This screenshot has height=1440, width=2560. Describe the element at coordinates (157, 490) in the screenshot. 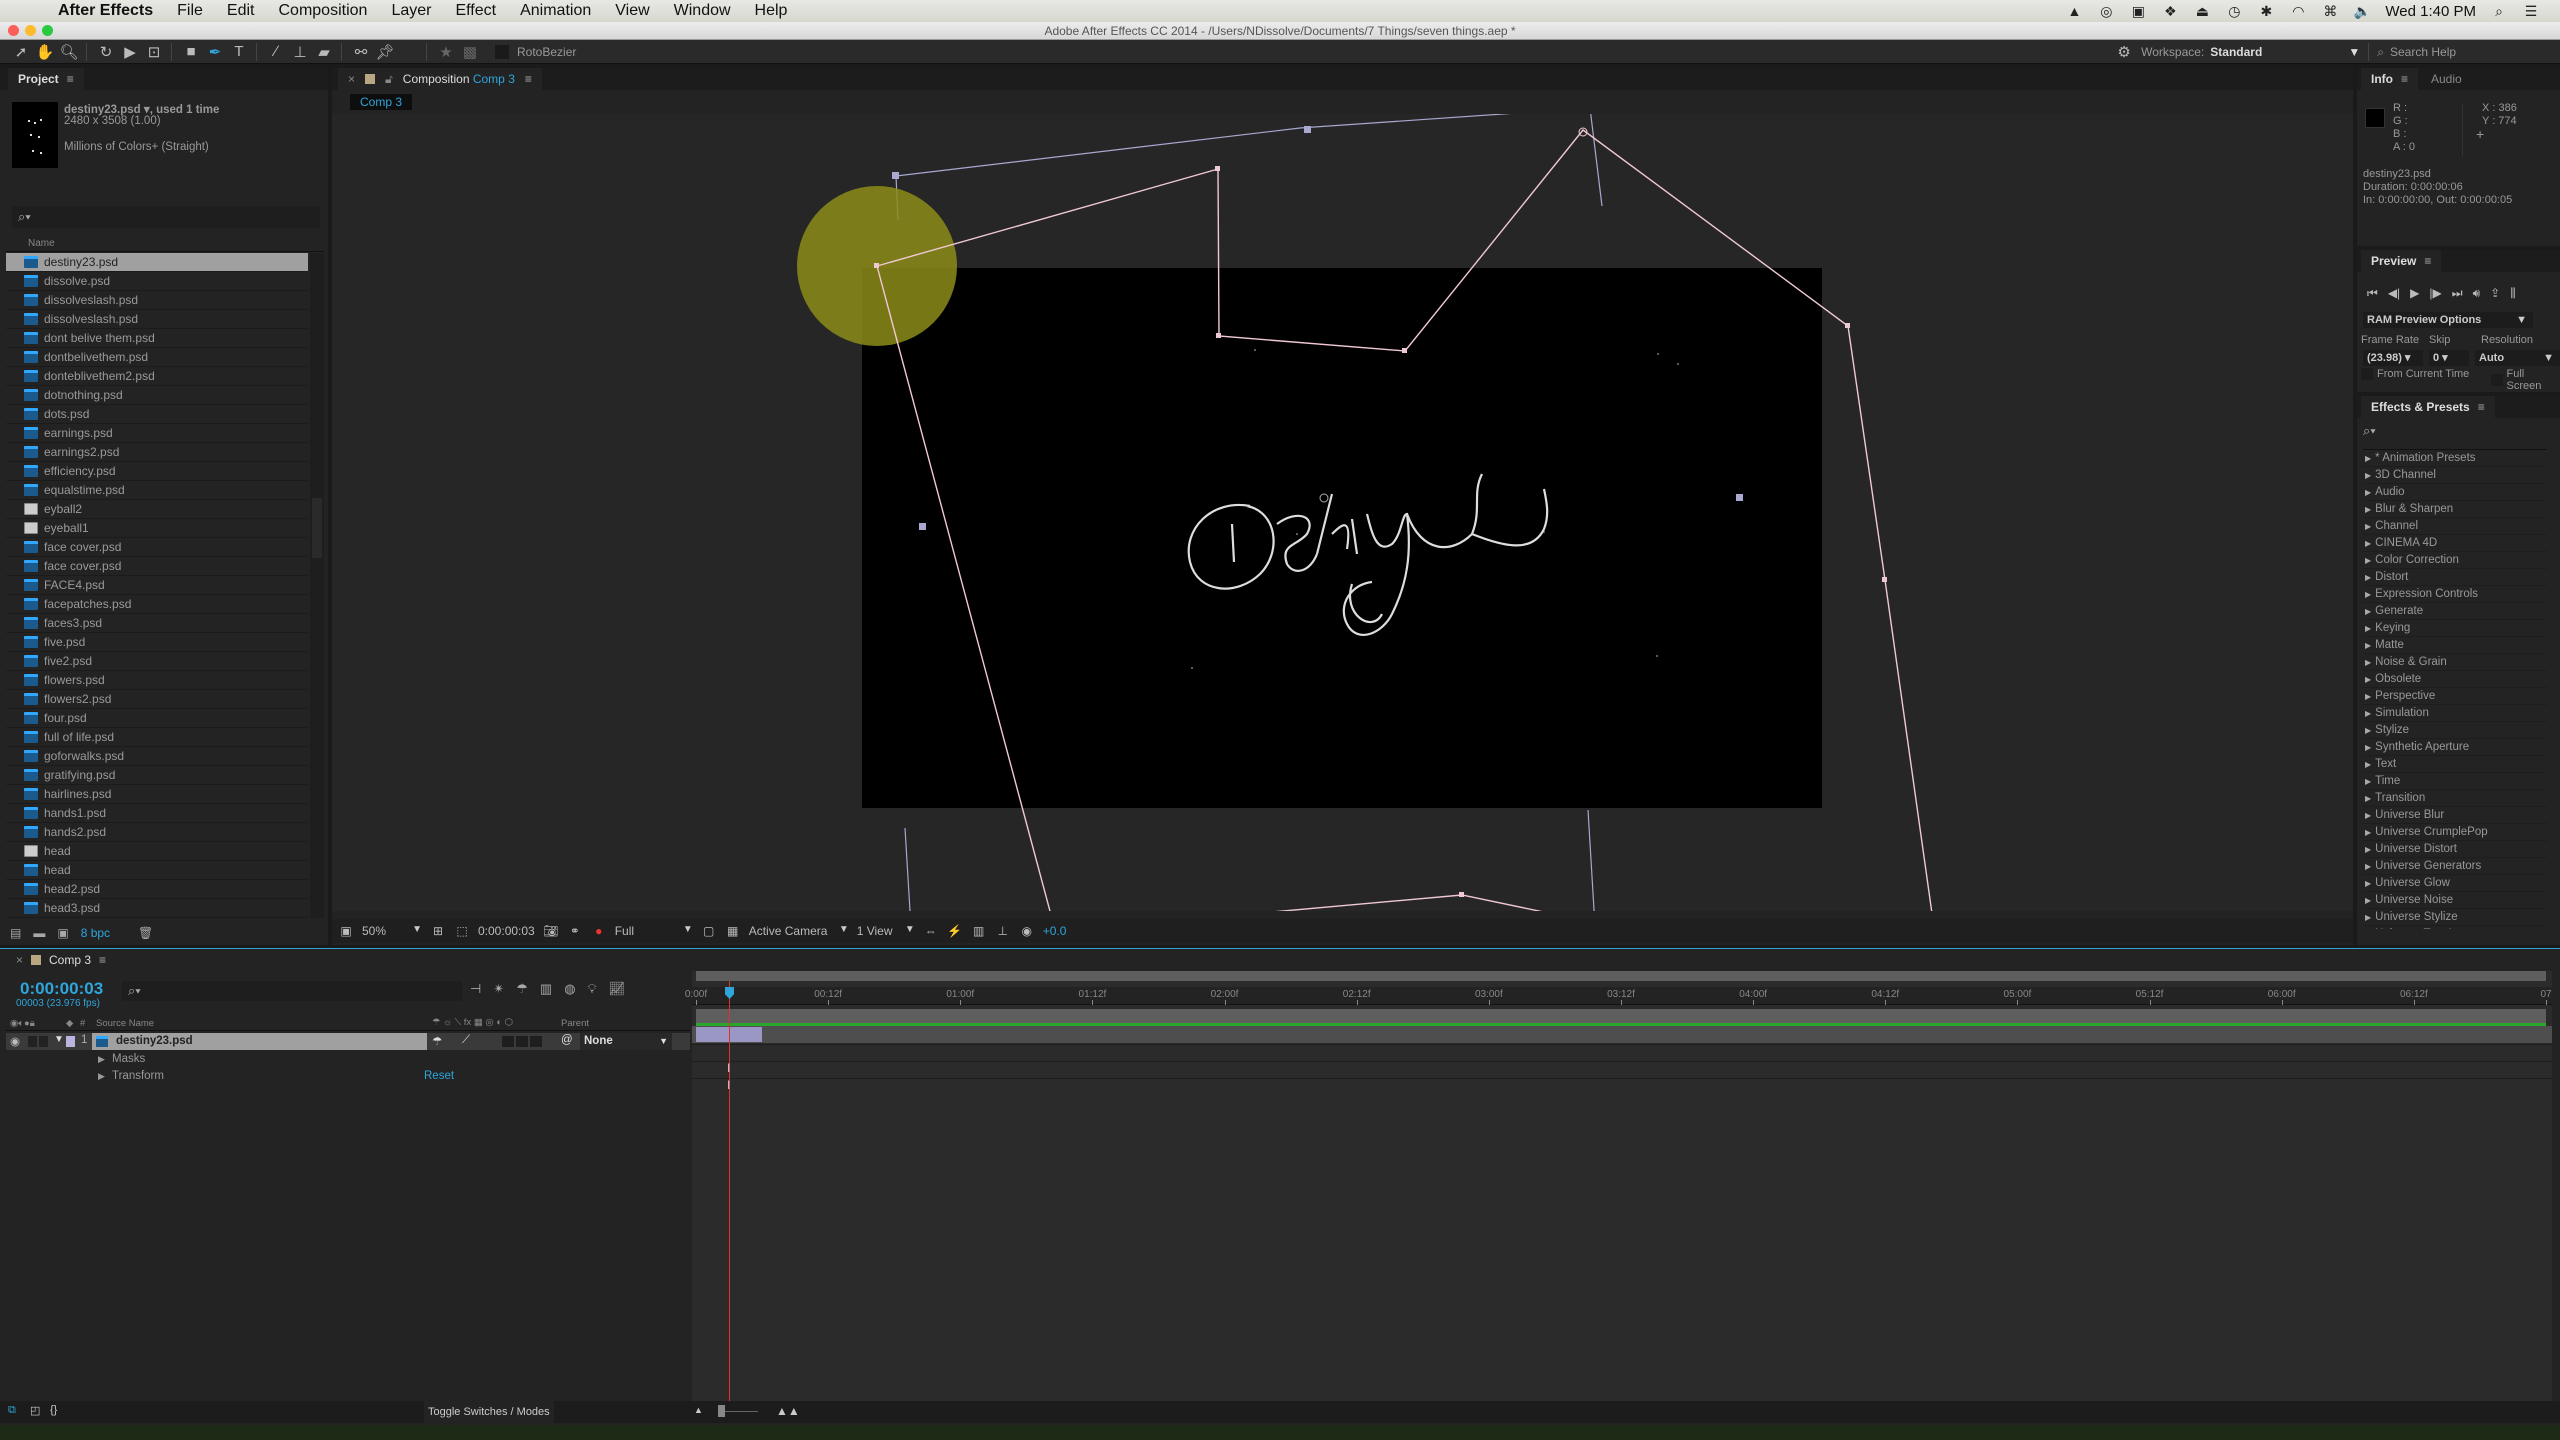

I see `project-item: equalstime.psd` at that location.